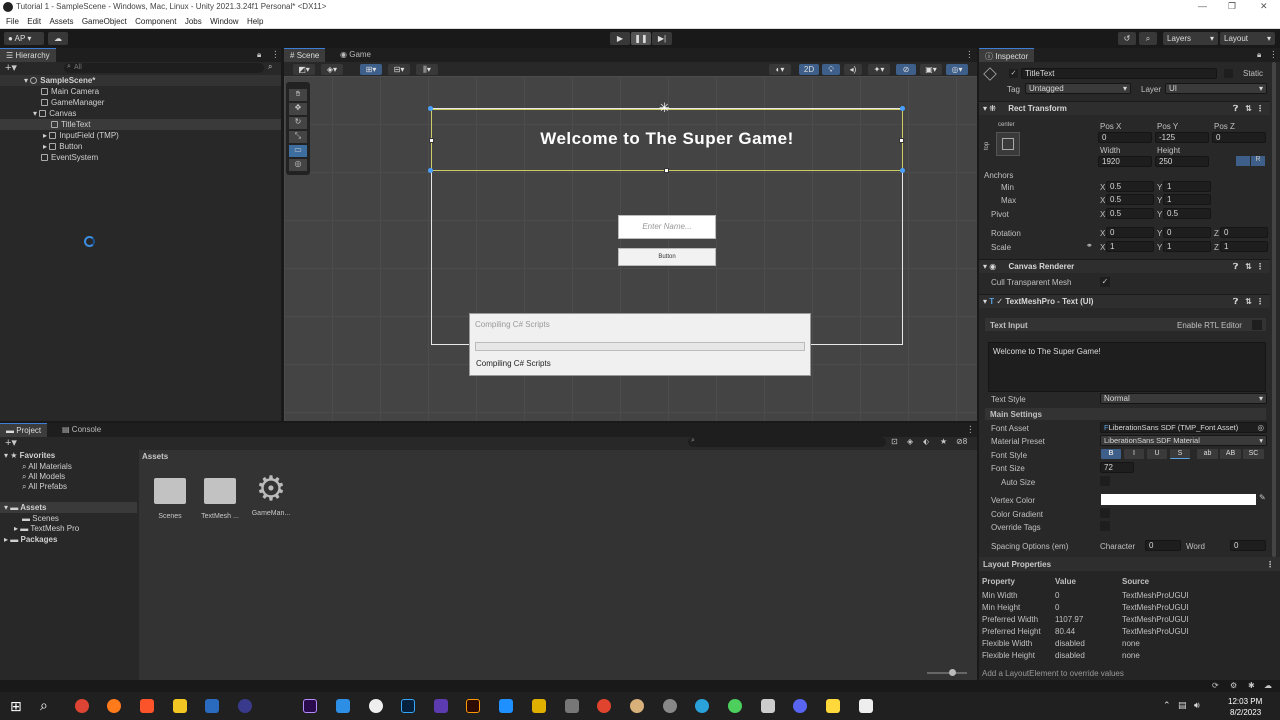 The width and height of the screenshot is (1280, 720). What do you see at coordinates (298, 137) in the screenshot?
I see `scale-tool-icon: ⤡` at bounding box center [298, 137].